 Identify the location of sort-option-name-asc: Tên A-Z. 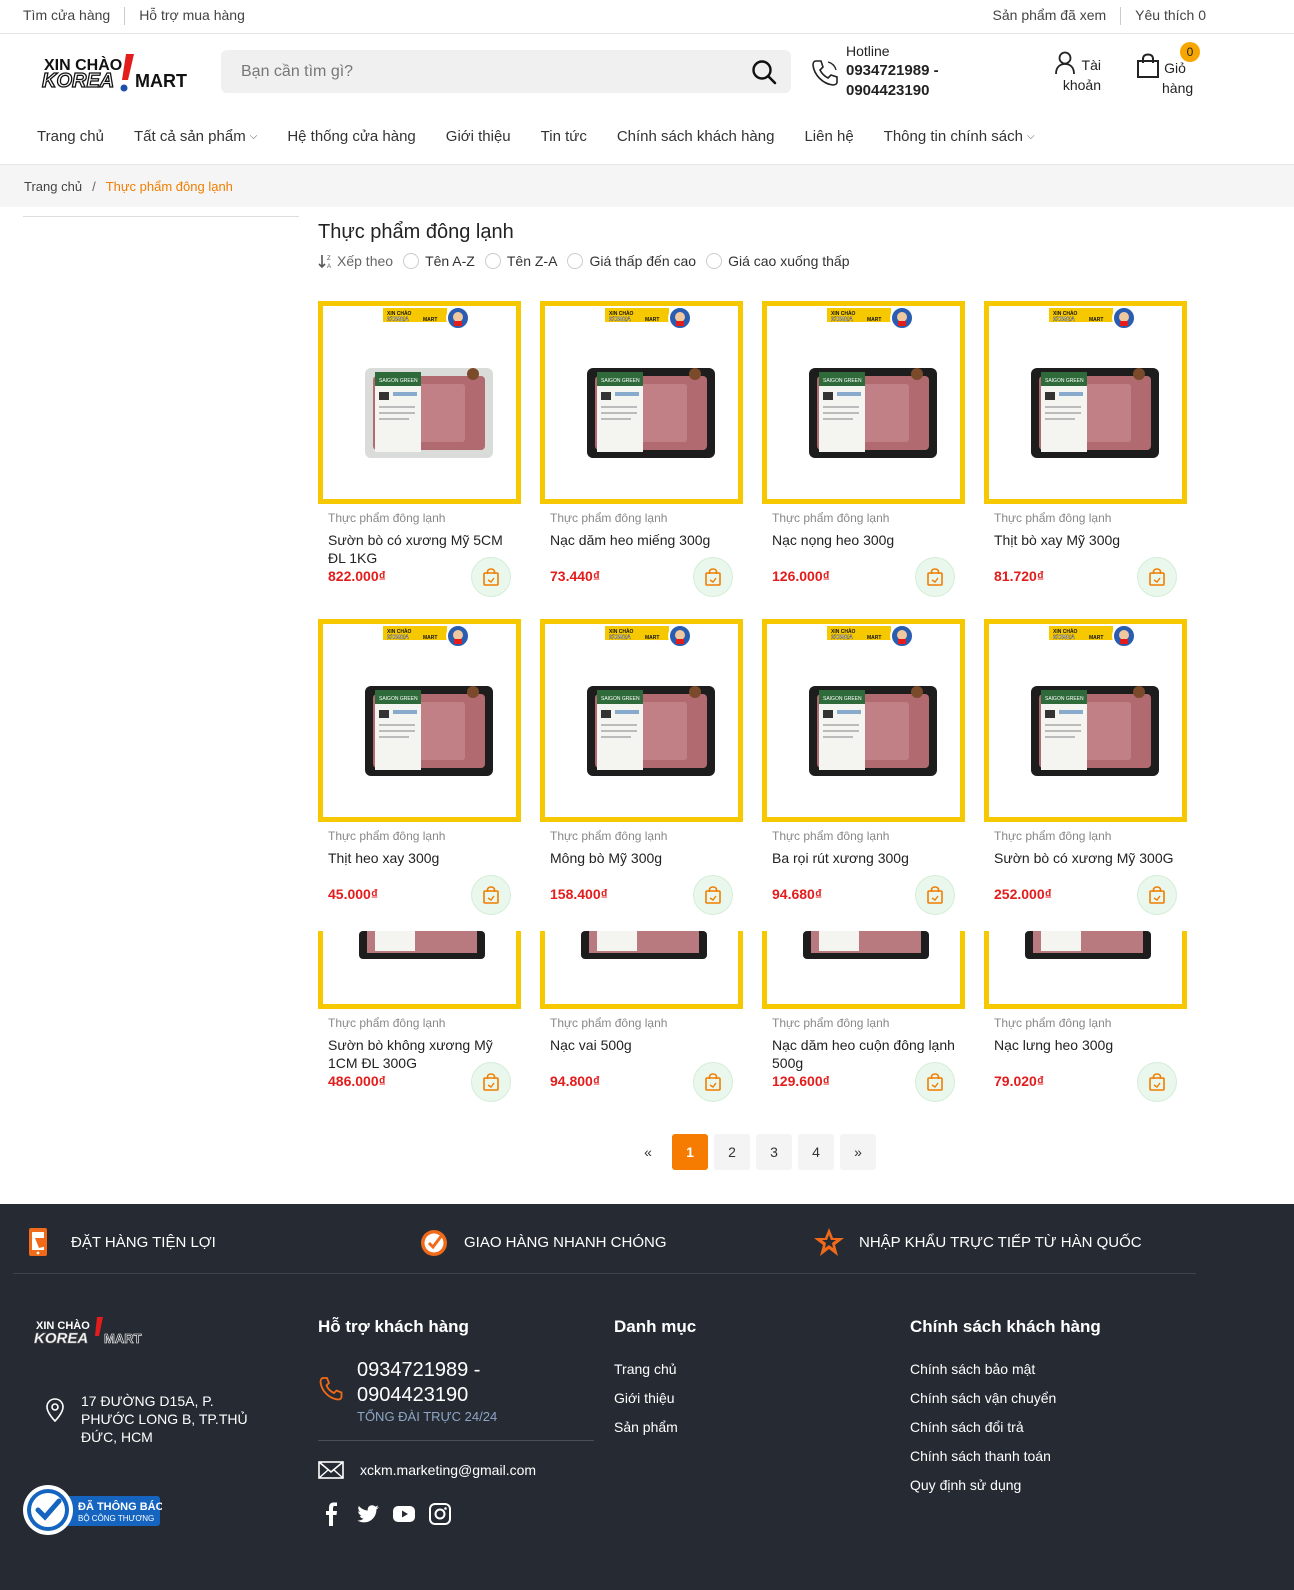
(439, 261).